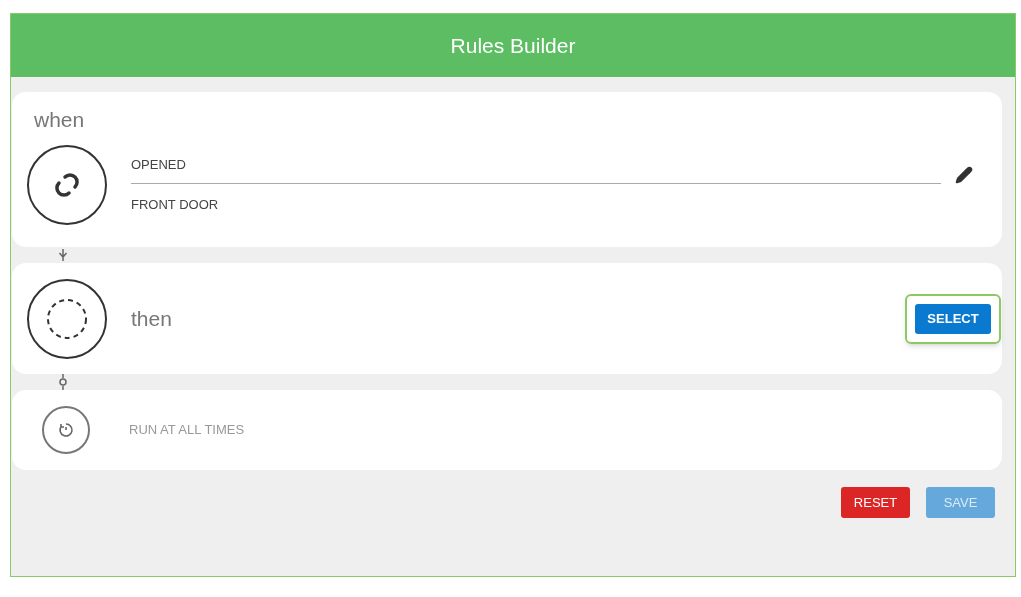 The height and width of the screenshot is (597, 1021). What do you see at coordinates (175, 204) in the screenshot?
I see `device-label: FRONT DOOR` at bounding box center [175, 204].